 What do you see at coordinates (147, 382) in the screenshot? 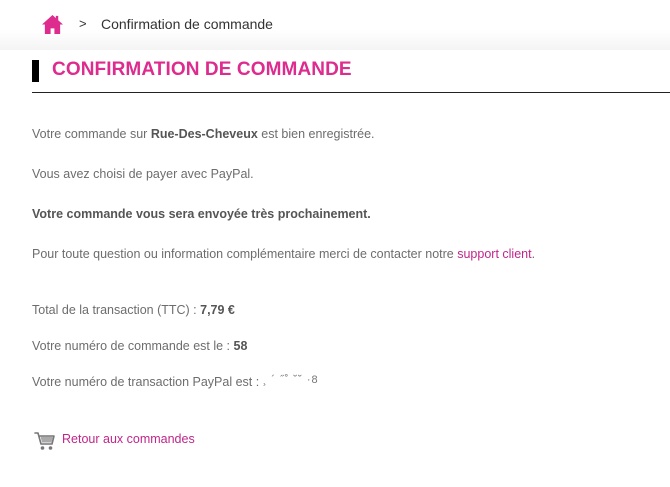
I see `paypal-label: Votre numéro de transaction PayPal est :` at bounding box center [147, 382].